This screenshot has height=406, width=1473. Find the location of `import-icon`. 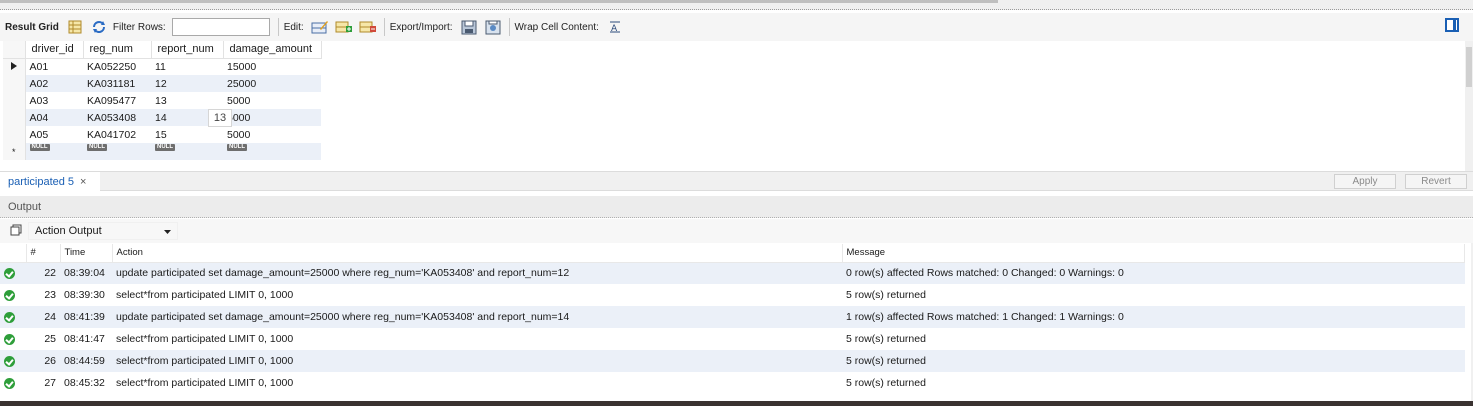

import-icon is located at coordinates (493, 27).